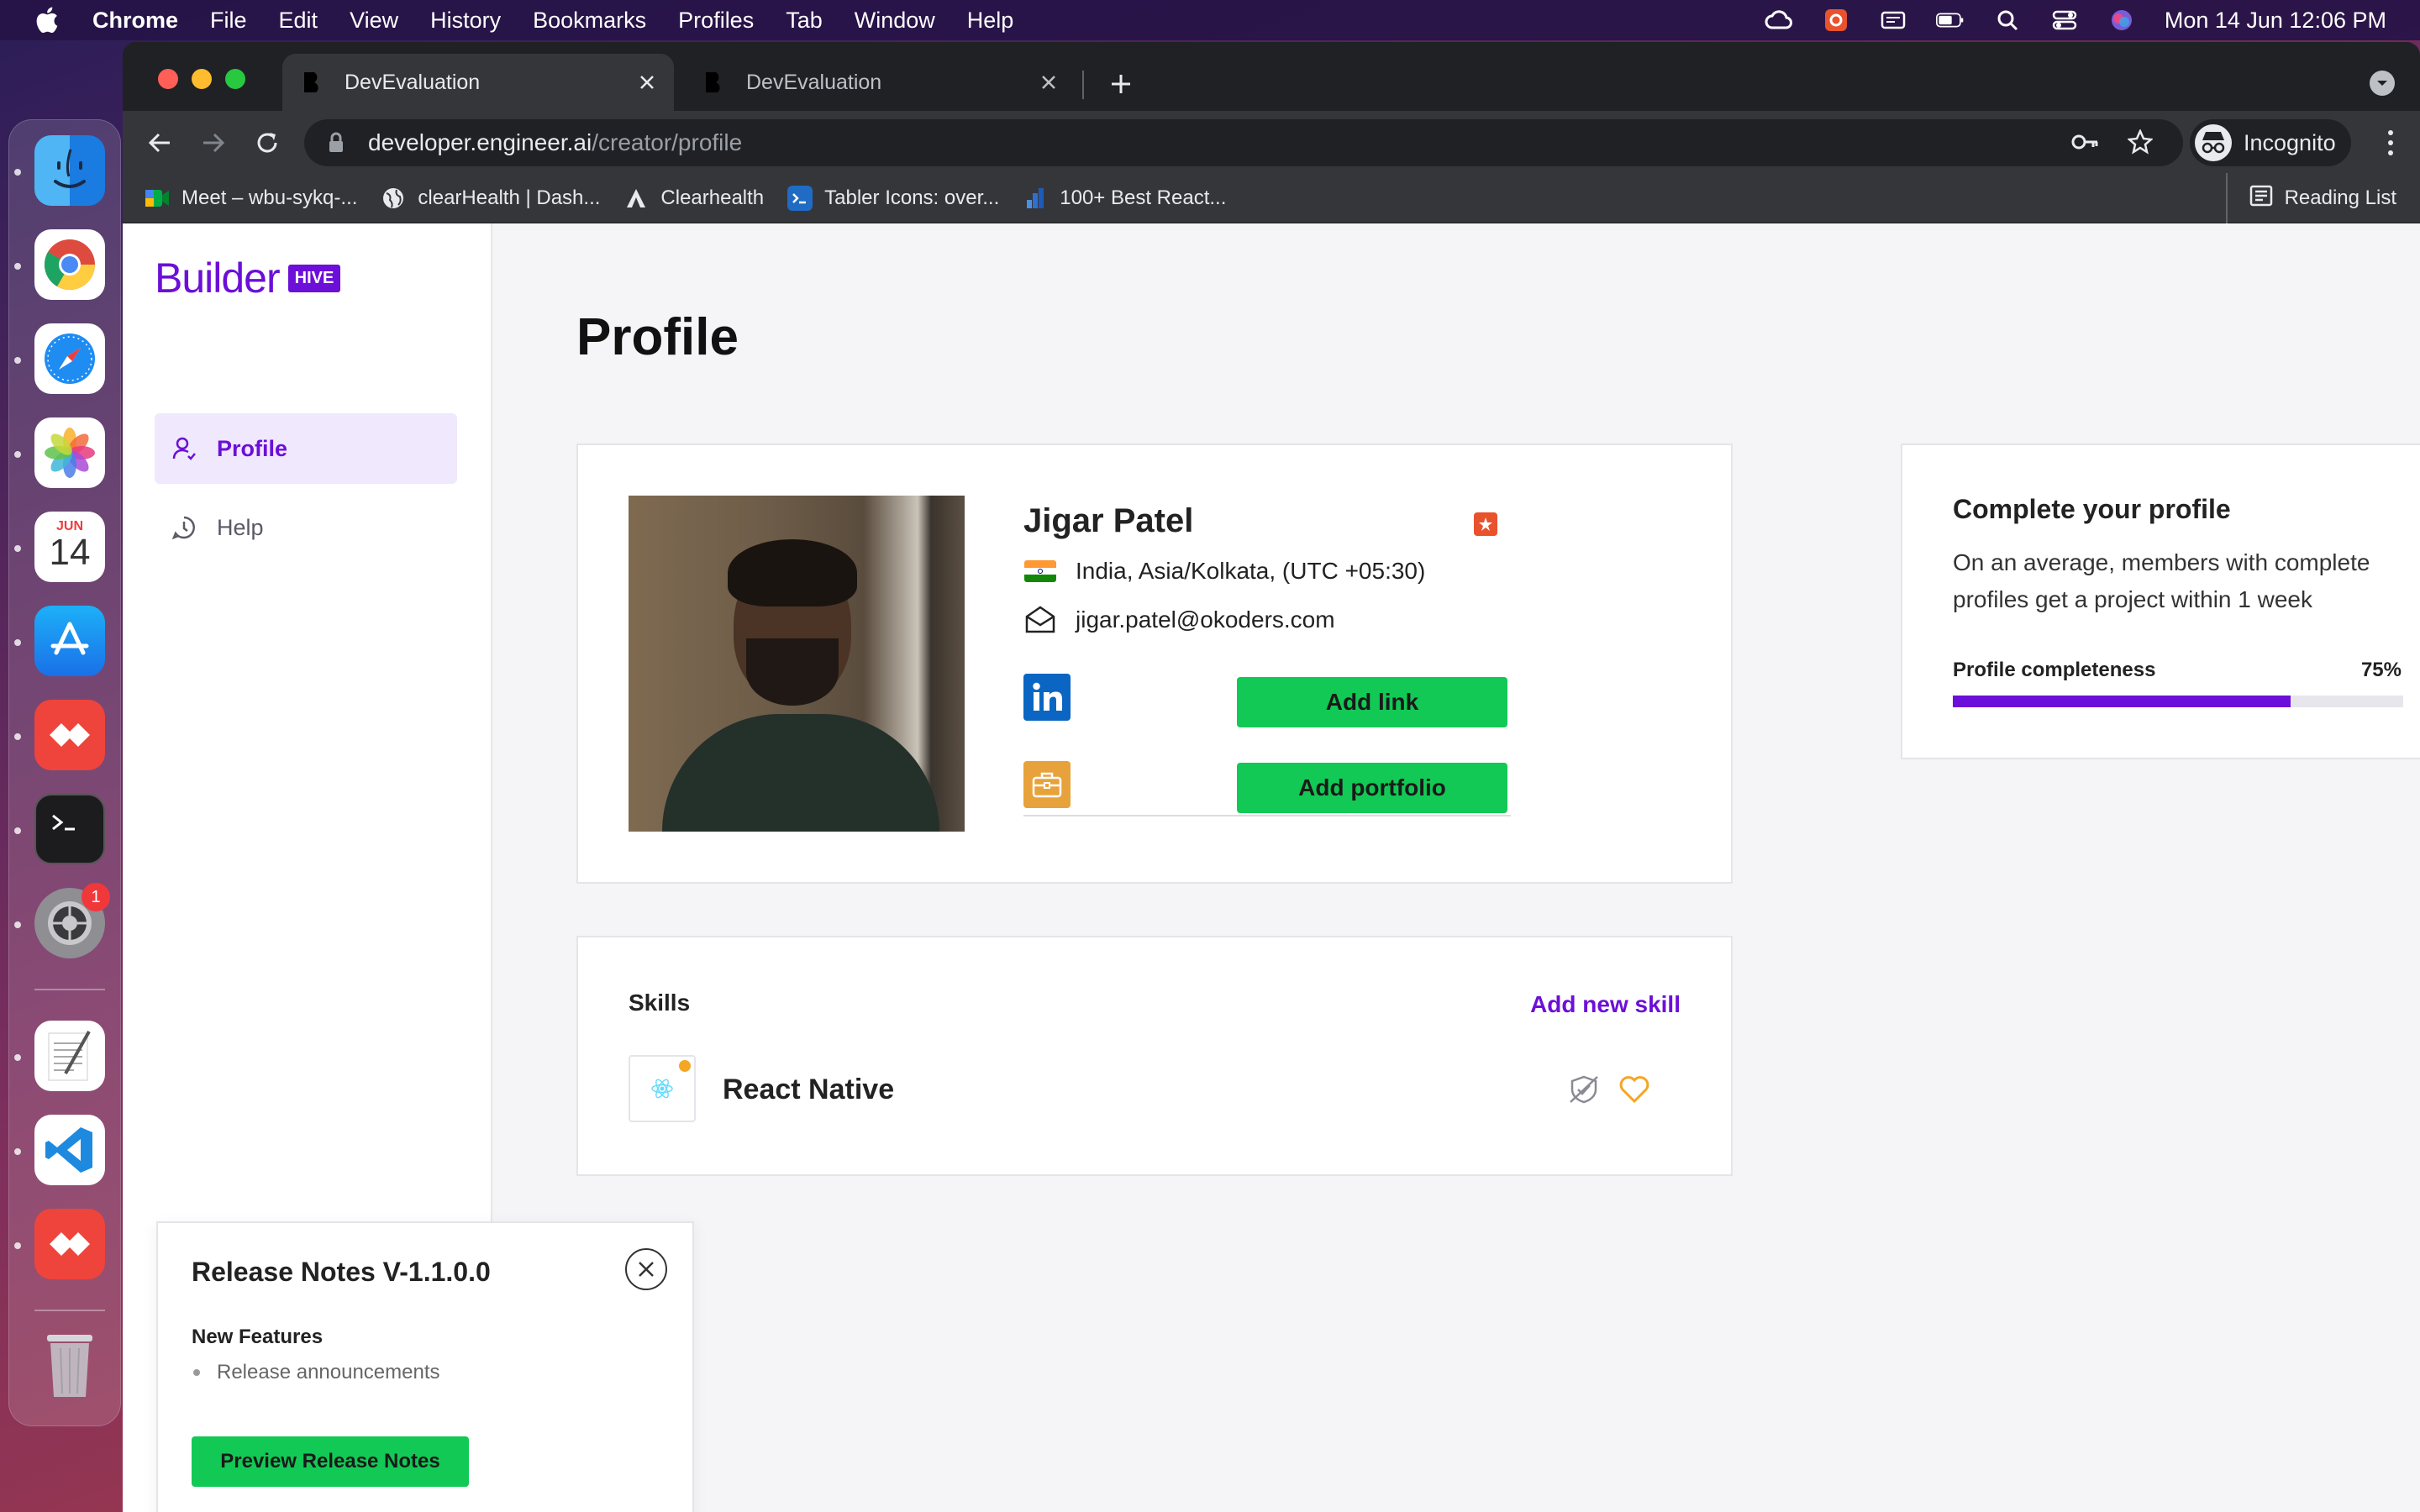 The height and width of the screenshot is (1512, 2420). Describe the element at coordinates (797, 664) in the screenshot. I see `profile-photo` at that location.